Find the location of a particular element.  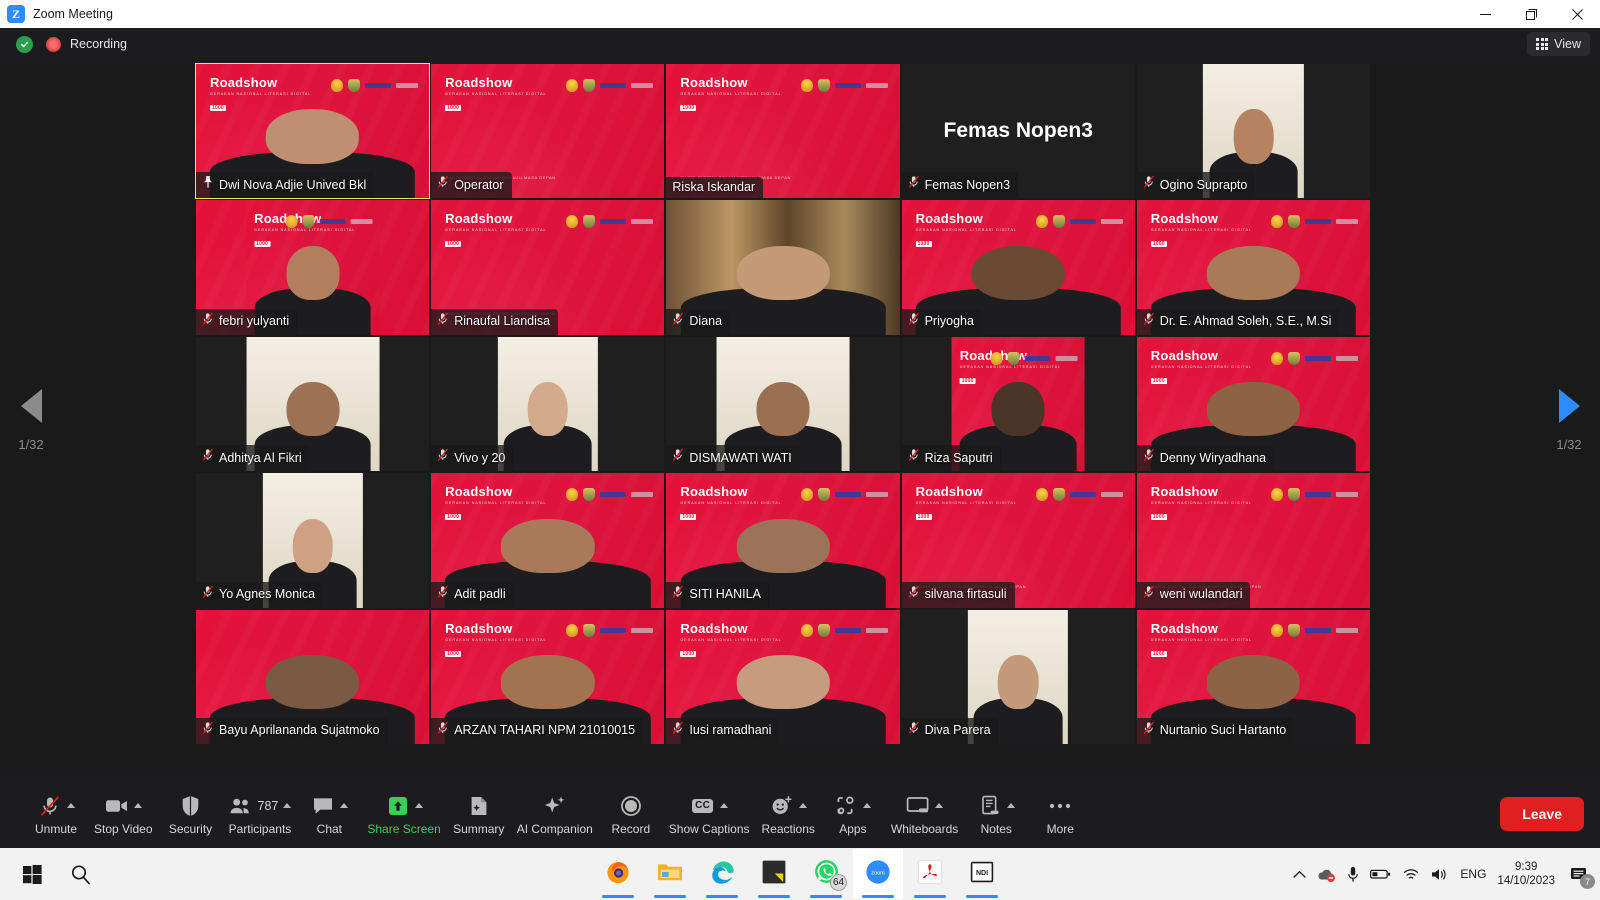

toolbar-record-button: Record is located at coordinates (631, 814).